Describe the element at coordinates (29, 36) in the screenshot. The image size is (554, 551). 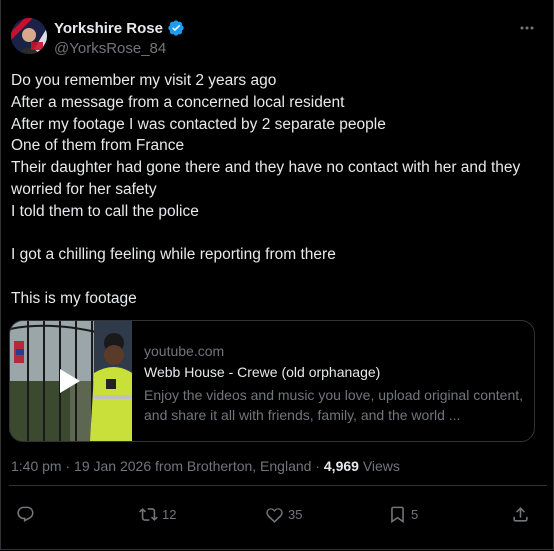
I see `avatar` at that location.